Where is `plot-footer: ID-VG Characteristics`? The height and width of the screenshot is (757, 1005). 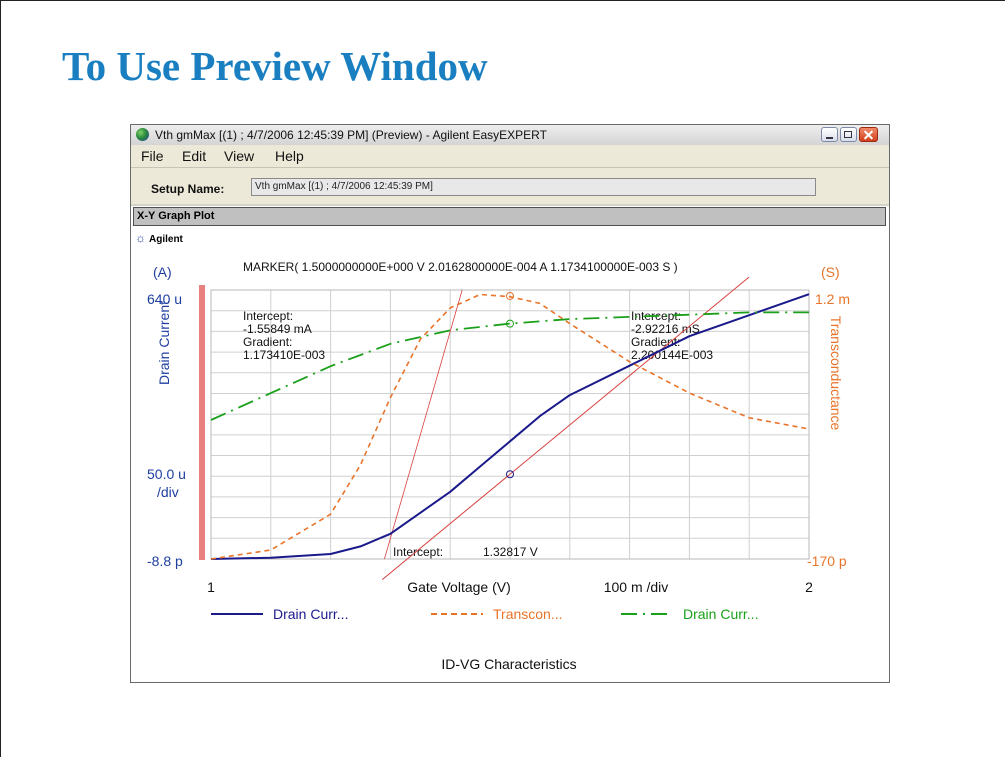
plot-footer: ID-VG Characteristics is located at coordinates (508, 664).